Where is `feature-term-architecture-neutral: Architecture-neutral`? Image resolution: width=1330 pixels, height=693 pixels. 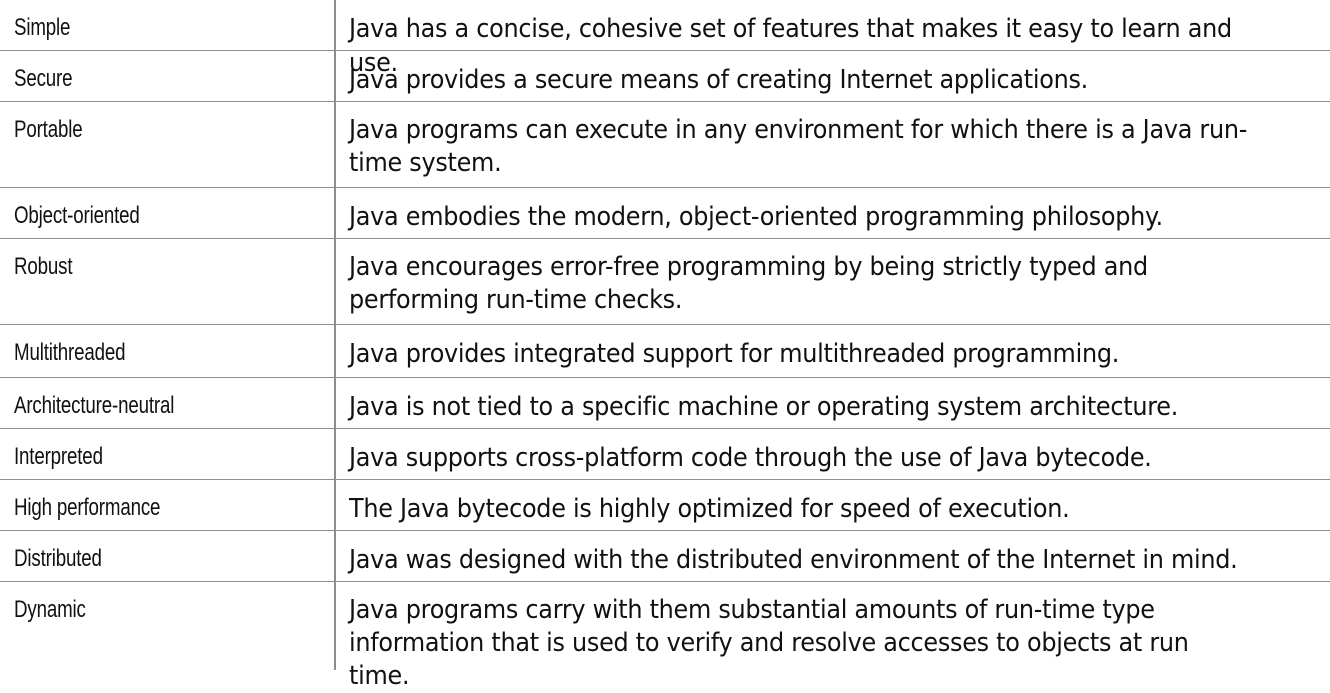
feature-term-architecture-neutral: Architecture-neutral is located at coordinates (168, 403).